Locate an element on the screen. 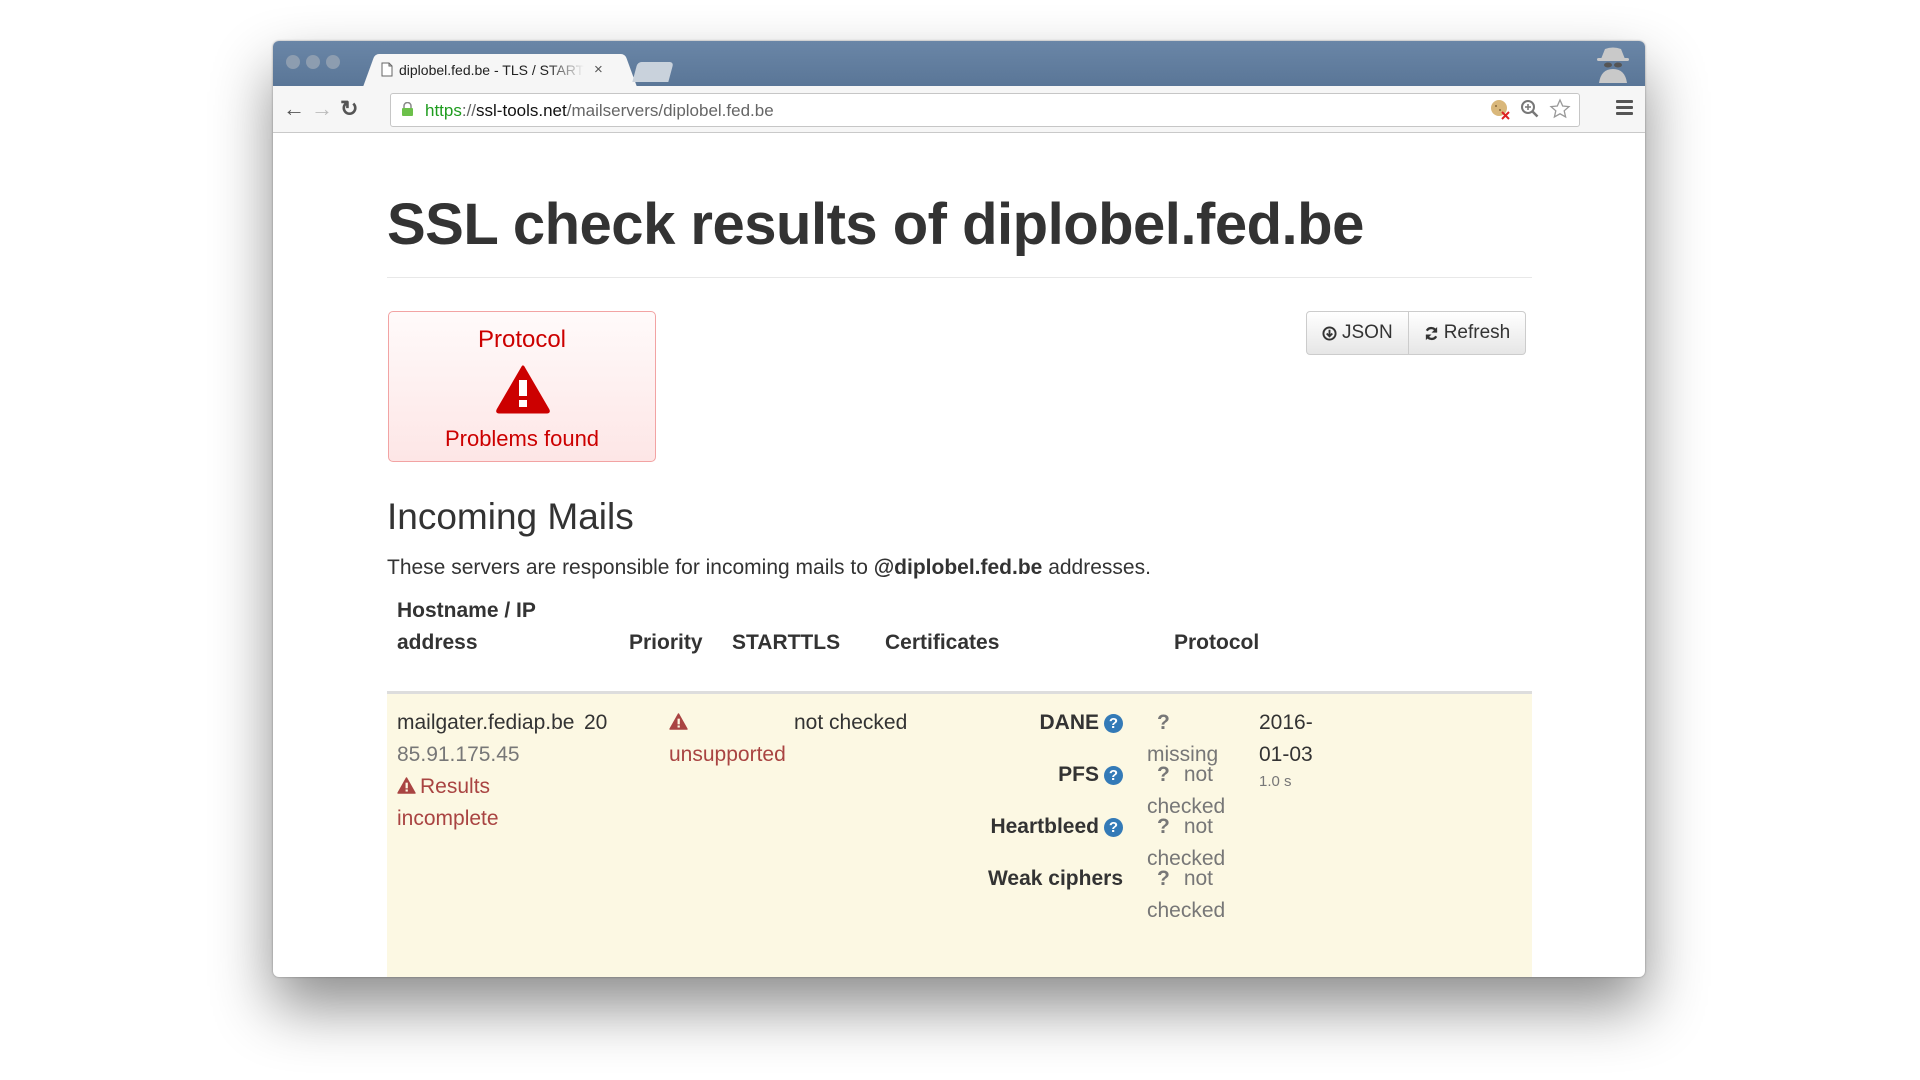 Image resolution: width=1920 pixels, height=1080 pixels. header-hostname-line2: address is located at coordinates (437, 642).